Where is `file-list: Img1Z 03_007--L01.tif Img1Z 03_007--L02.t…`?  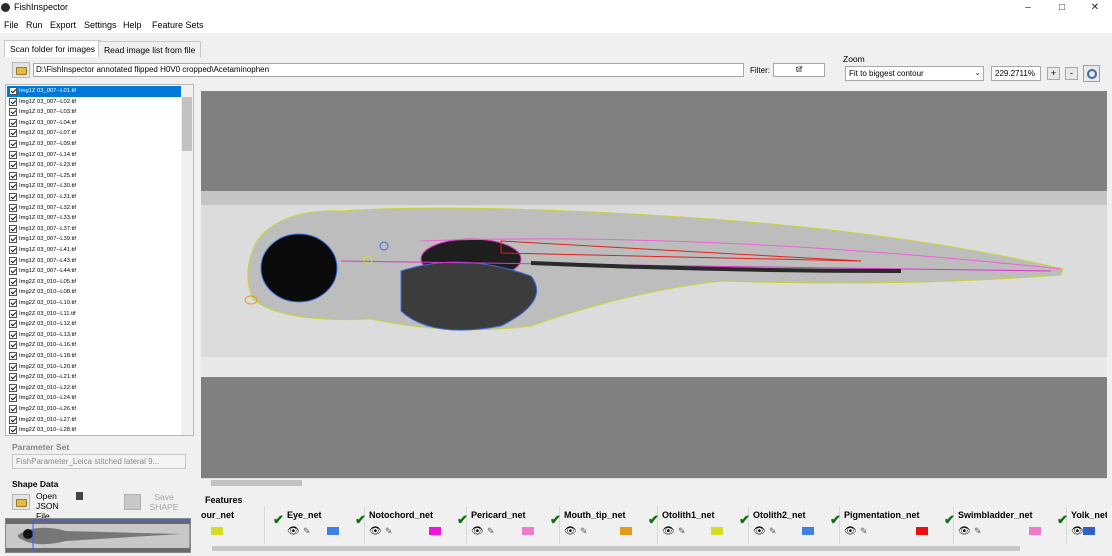 file-list: Img1Z 03_007--L01.tif Img1Z 03_007--L02.t… is located at coordinates (99, 260).